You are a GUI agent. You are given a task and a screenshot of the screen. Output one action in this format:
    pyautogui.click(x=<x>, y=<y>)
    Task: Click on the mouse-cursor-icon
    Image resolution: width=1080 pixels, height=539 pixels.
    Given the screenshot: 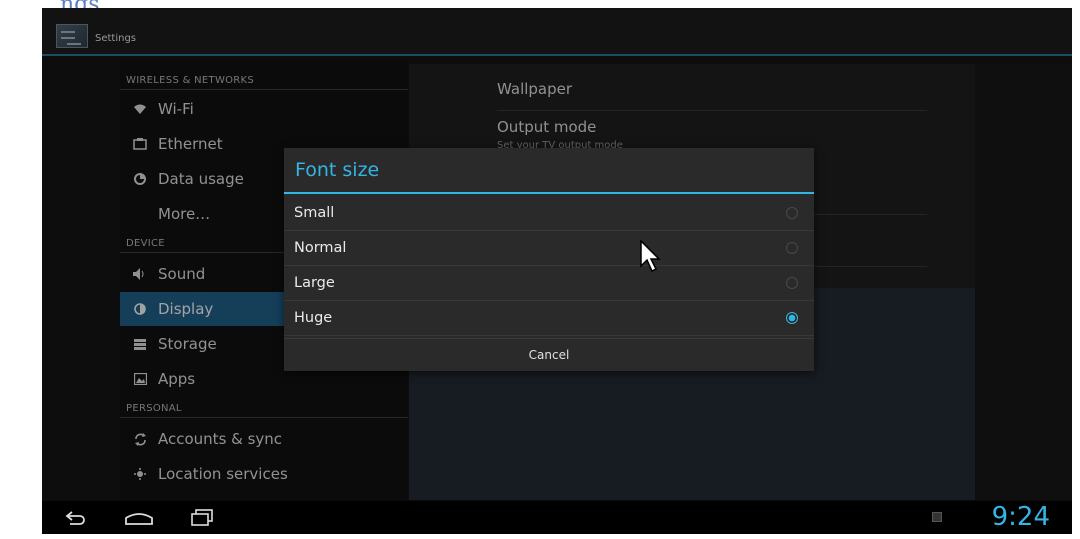 What is the action you would take?
    pyautogui.click(x=650, y=256)
    